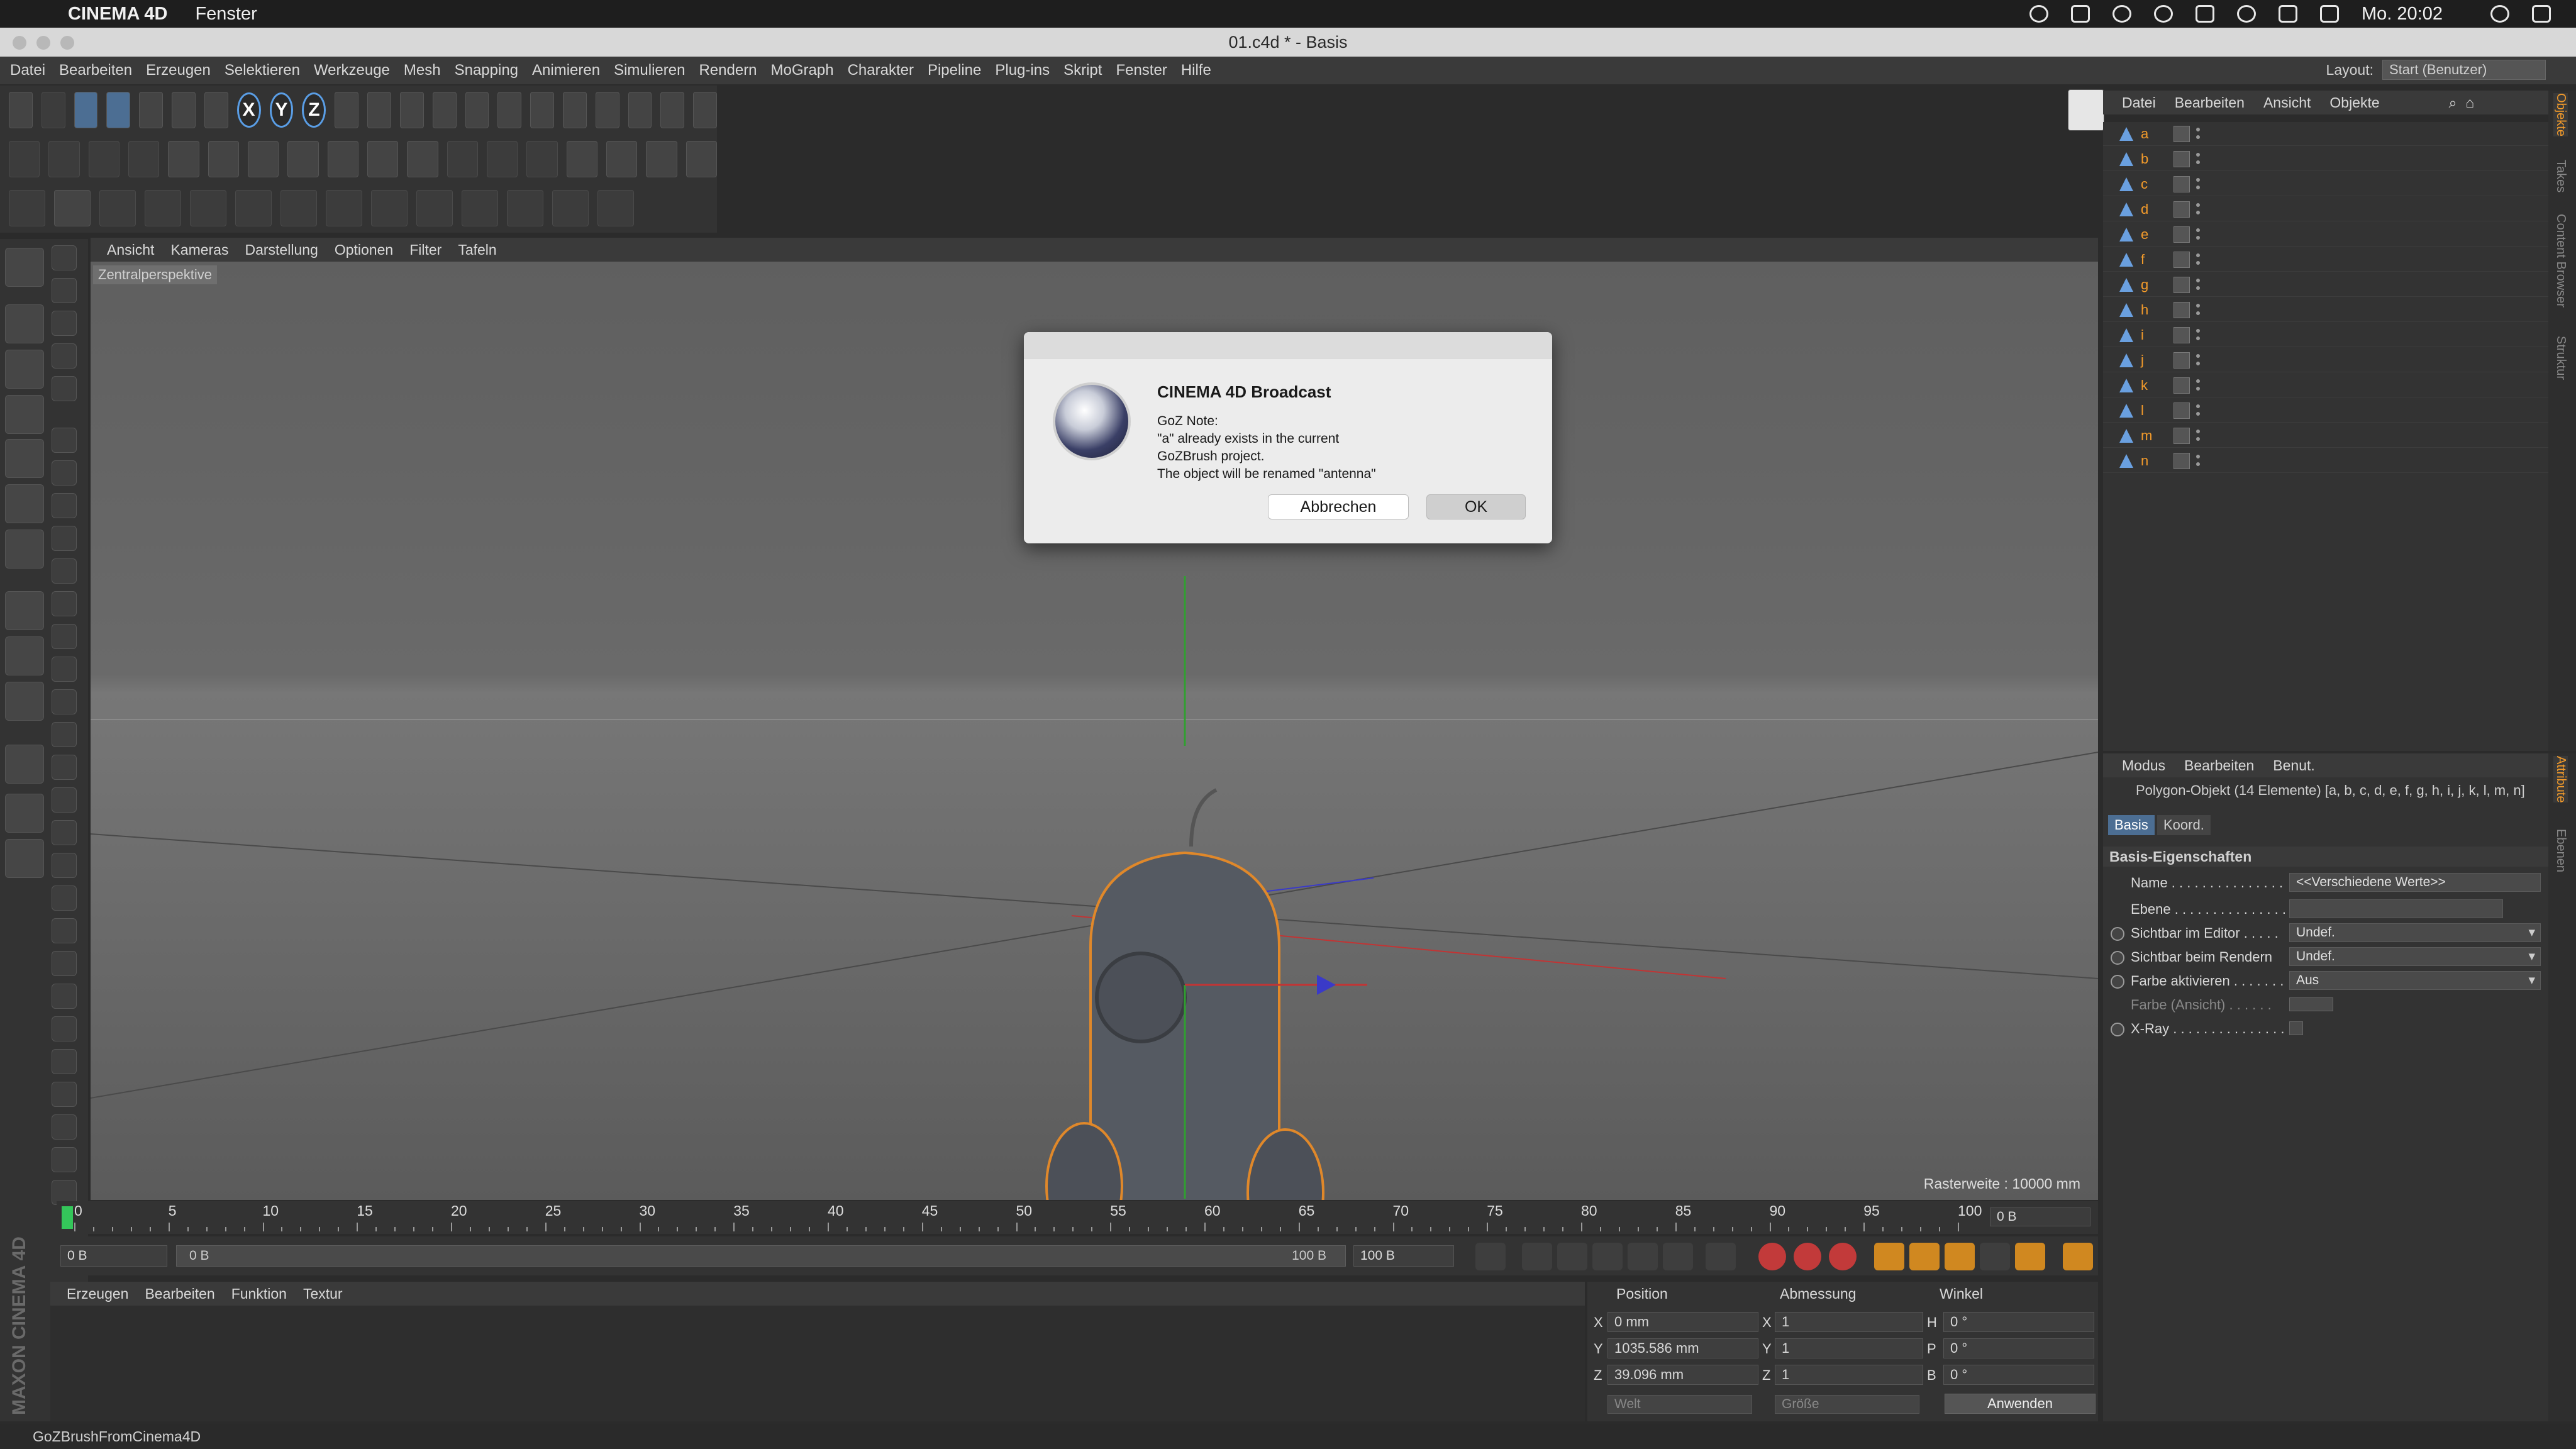 The image size is (2576, 1449). Describe the element at coordinates (118, 110) in the screenshot. I see `move-tool-icon` at that location.